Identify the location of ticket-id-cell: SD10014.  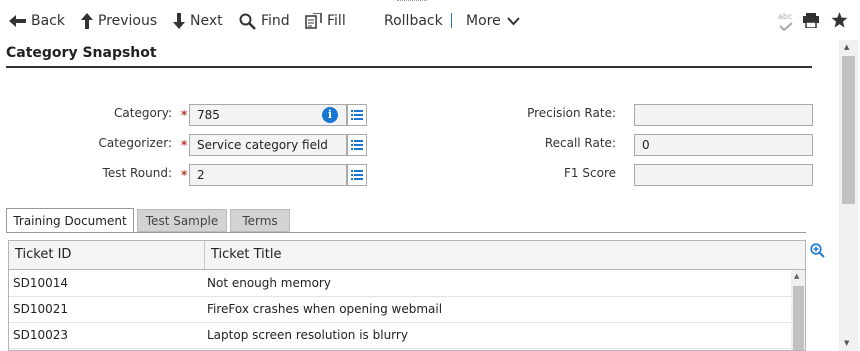
(41, 283).